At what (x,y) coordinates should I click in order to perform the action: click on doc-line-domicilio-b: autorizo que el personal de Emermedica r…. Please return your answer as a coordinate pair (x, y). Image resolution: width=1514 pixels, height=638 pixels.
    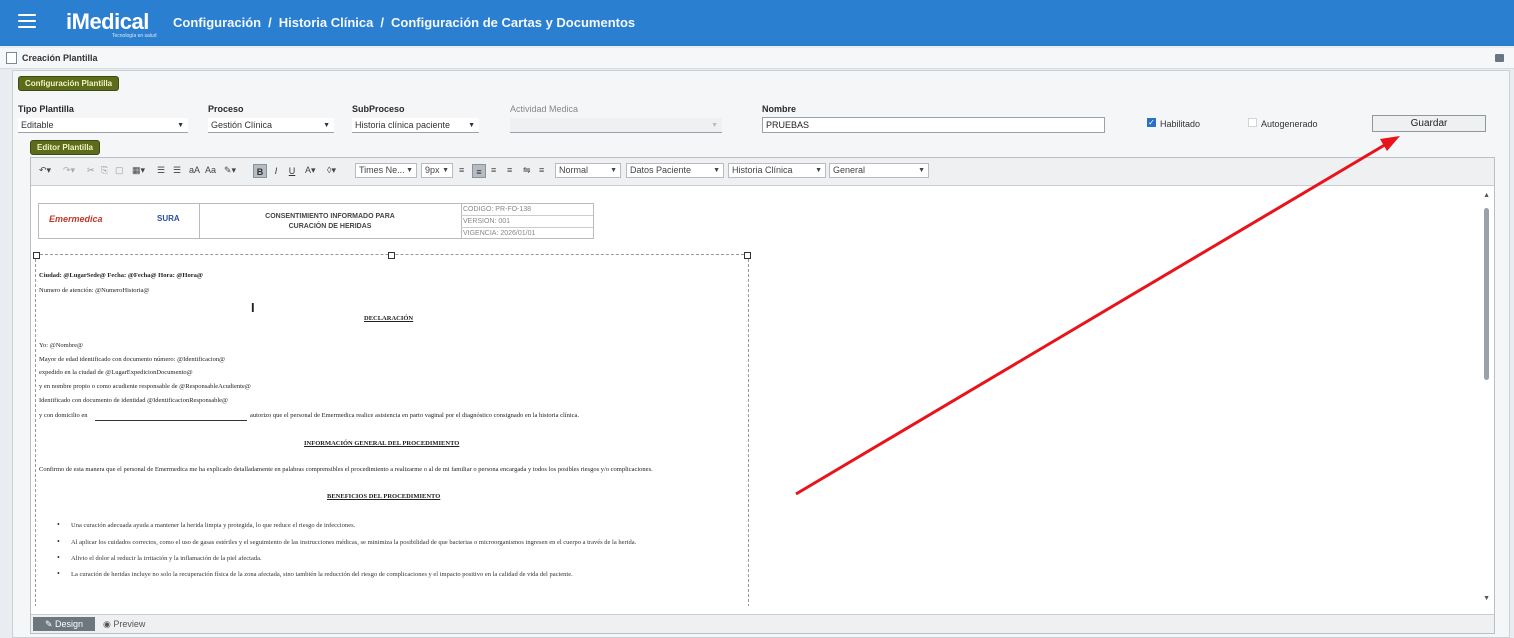
    Looking at the image, I should click on (415, 415).